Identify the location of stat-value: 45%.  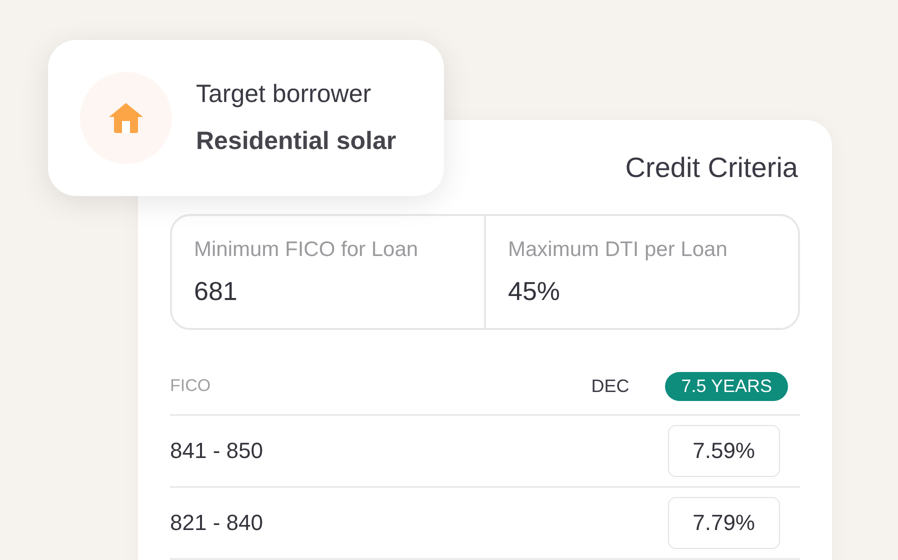
(535, 291).